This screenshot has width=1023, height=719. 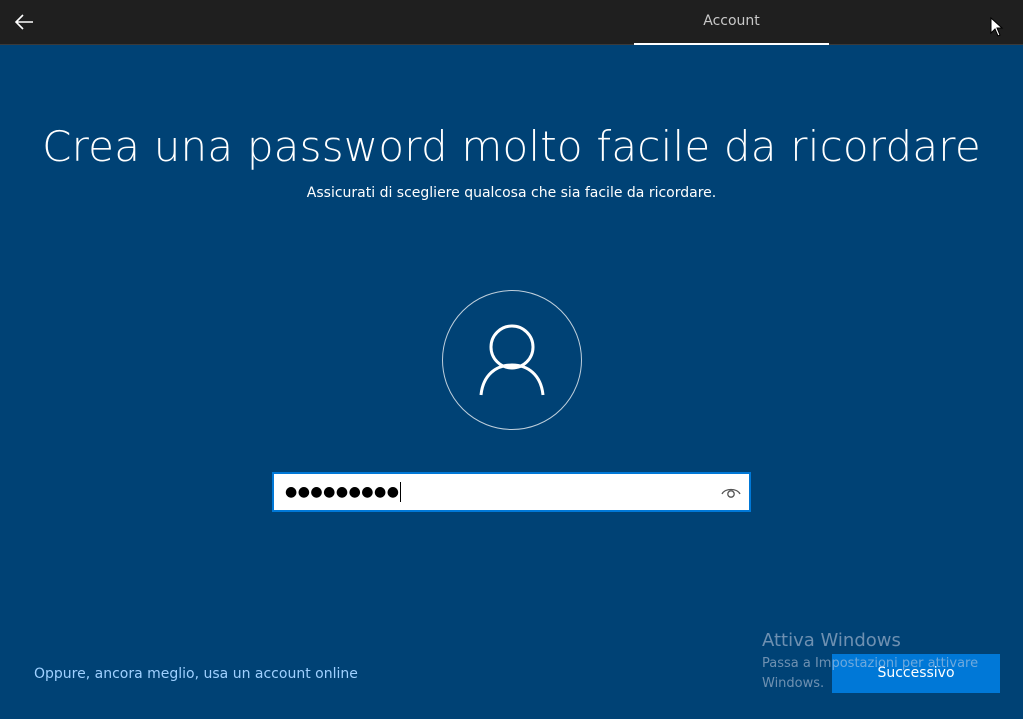 I want to click on text-caret, so click(x=401, y=492).